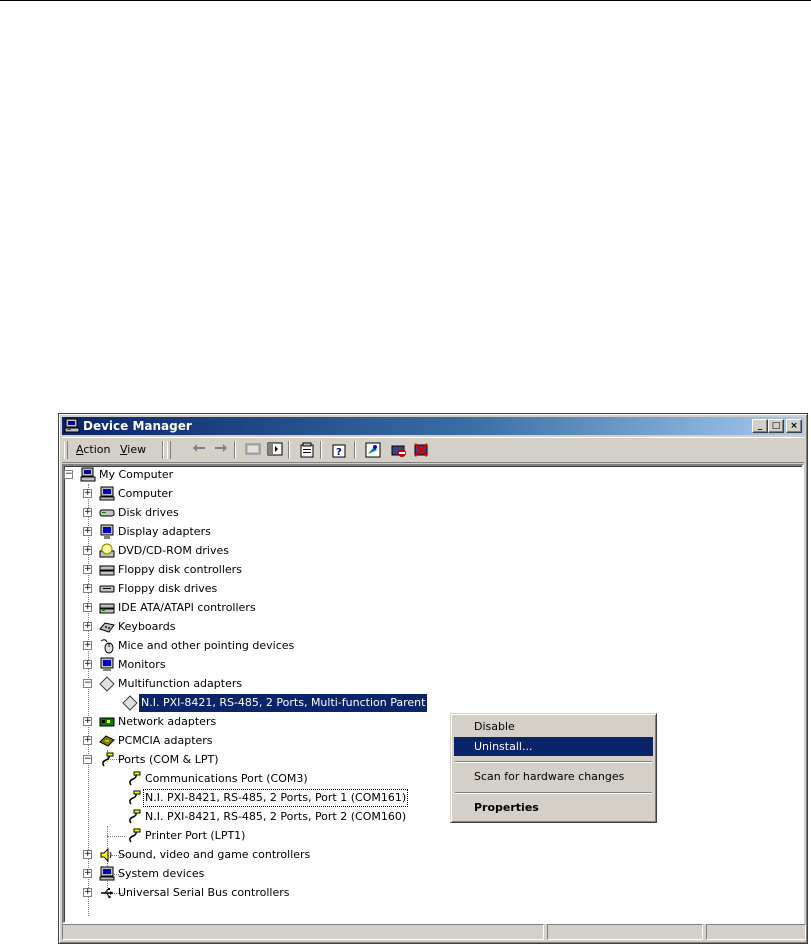  What do you see at coordinates (273, 684) in the screenshot?
I see `tree-item-multifunction-adapters: − Multifunction adapters` at bounding box center [273, 684].